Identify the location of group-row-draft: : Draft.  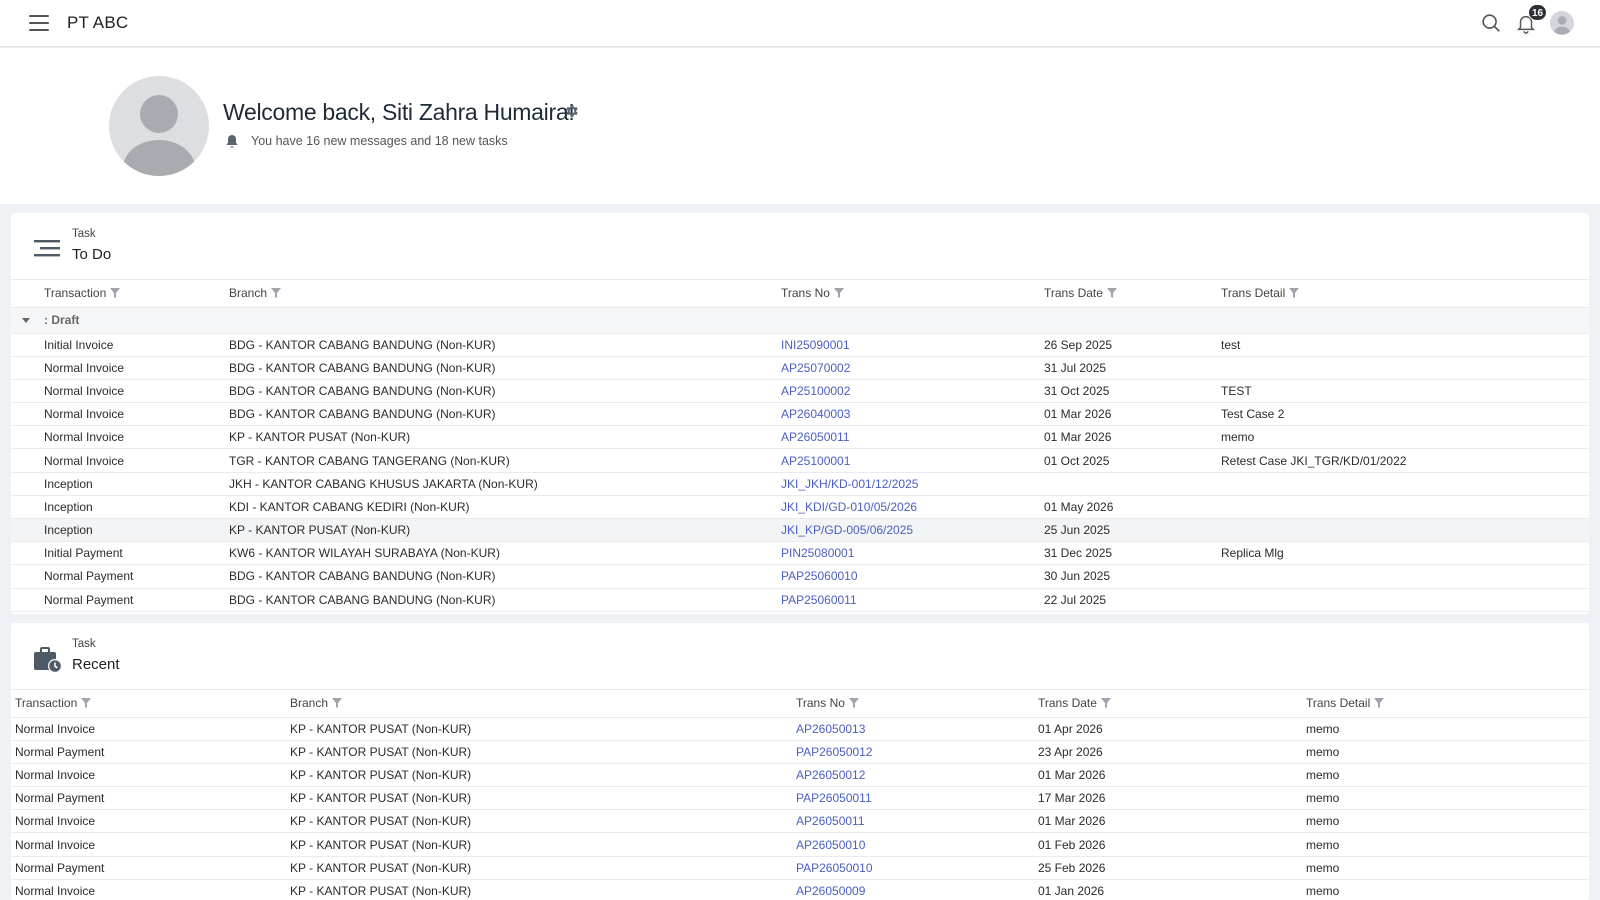
(800, 320).